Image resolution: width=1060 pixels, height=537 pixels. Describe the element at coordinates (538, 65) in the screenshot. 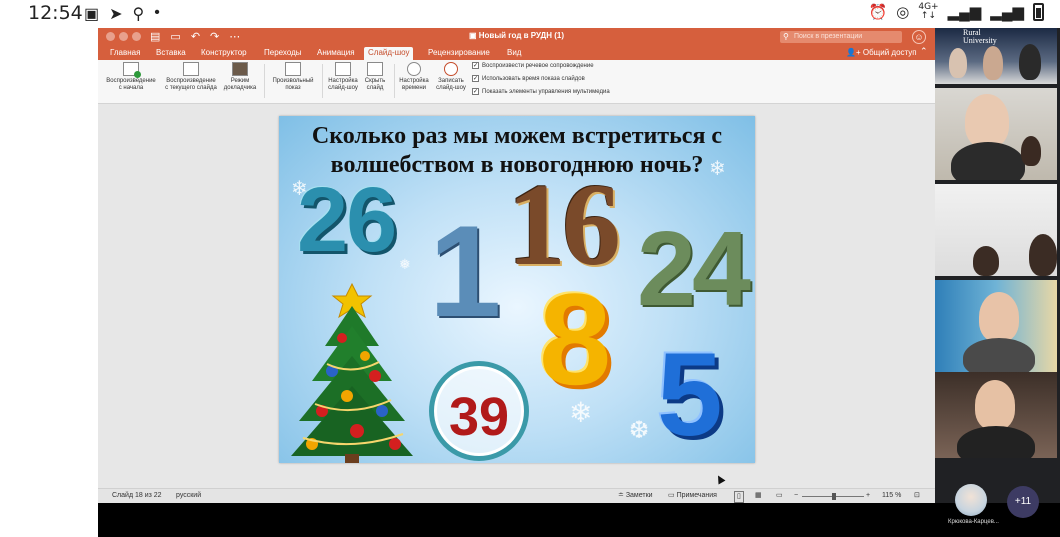

I see `checkbox-narration-label: Воспроизвести речевое сопровождение` at that location.